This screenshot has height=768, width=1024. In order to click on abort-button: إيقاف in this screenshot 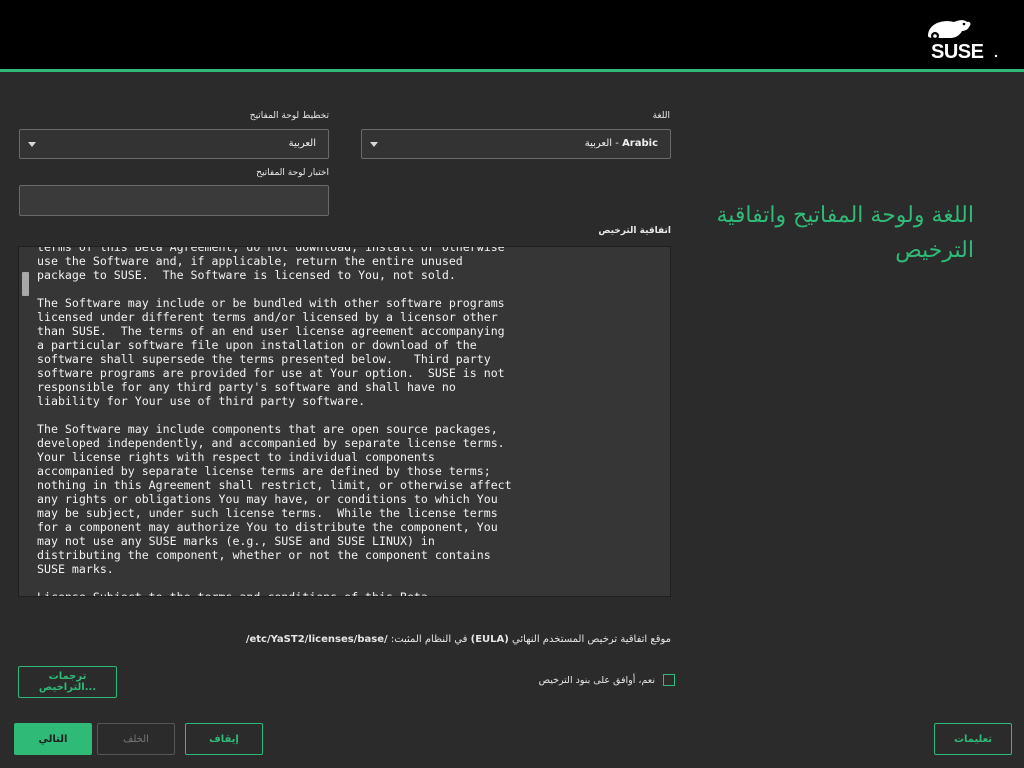, I will do `click(224, 739)`.